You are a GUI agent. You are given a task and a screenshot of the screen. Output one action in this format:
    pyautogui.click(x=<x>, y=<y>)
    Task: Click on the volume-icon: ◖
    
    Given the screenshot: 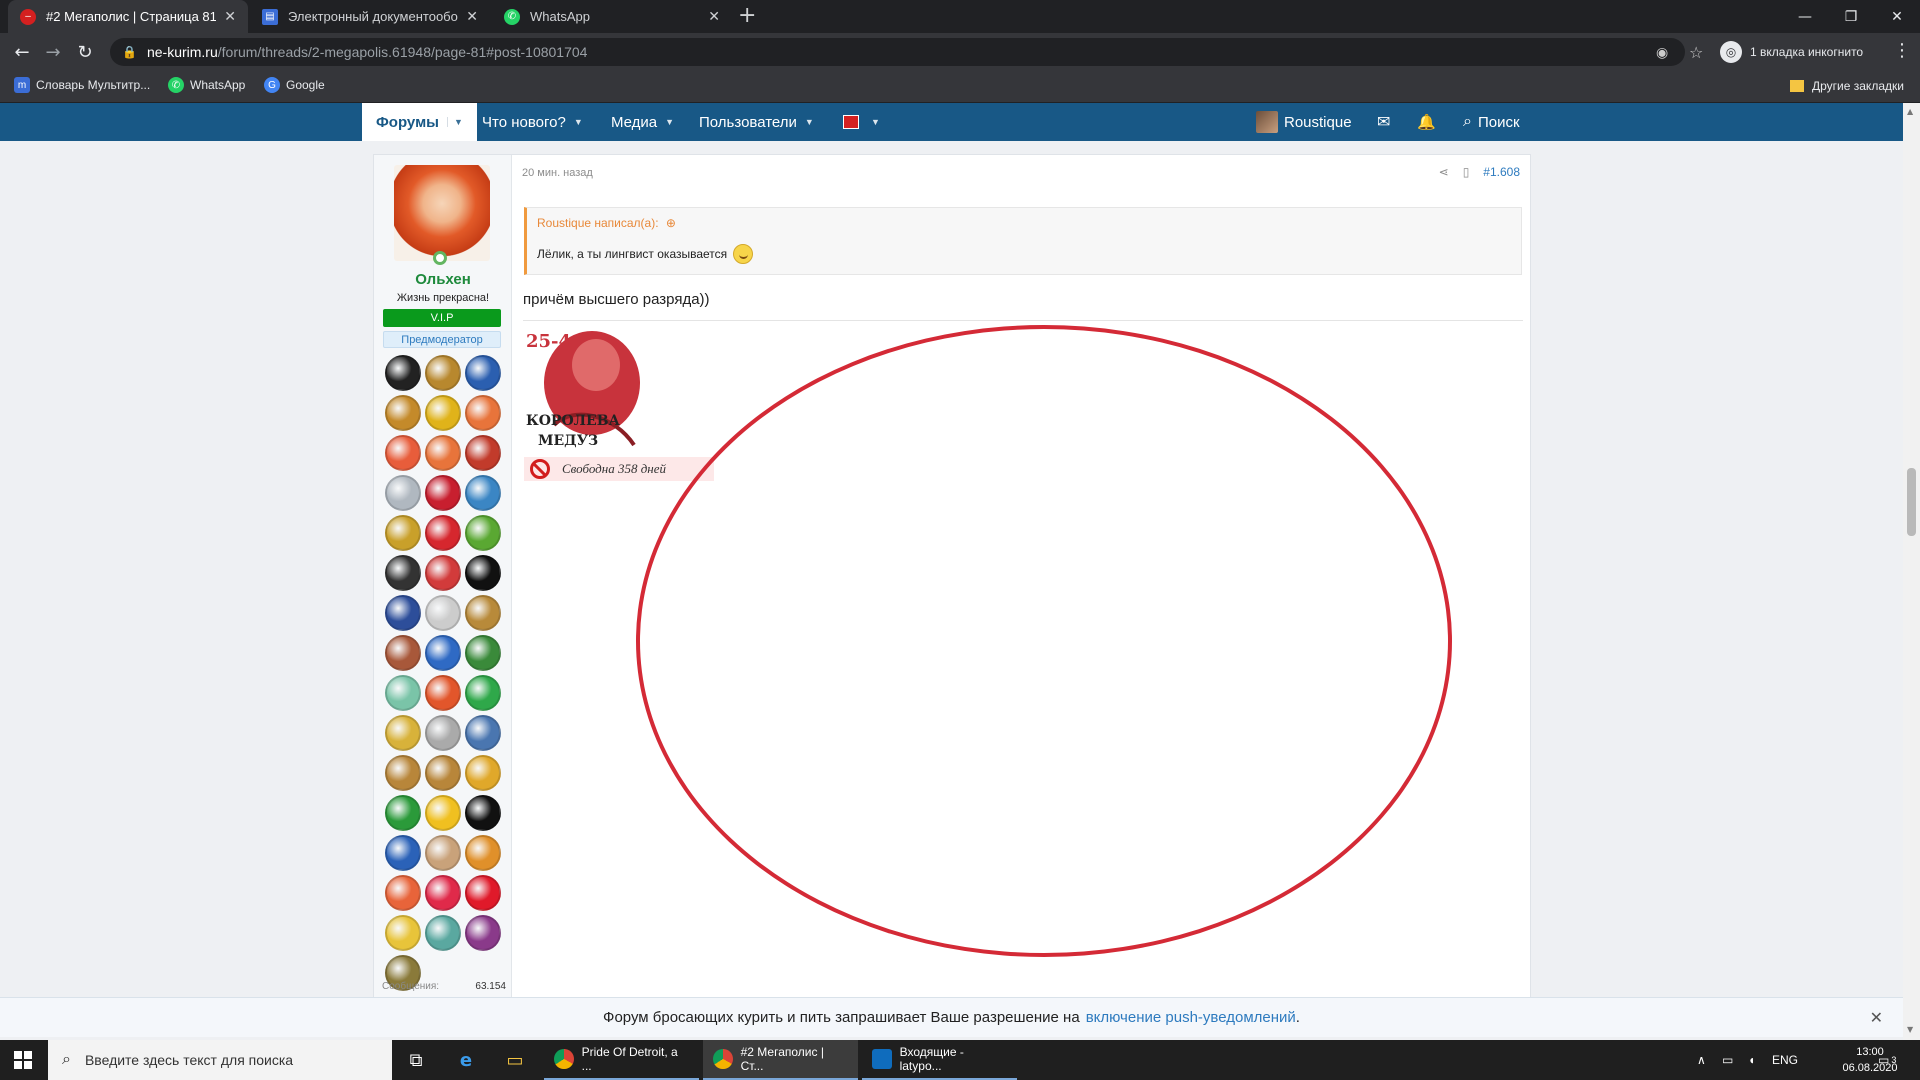 What is the action you would take?
    pyautogui.click(x=1751, y=1060)
    